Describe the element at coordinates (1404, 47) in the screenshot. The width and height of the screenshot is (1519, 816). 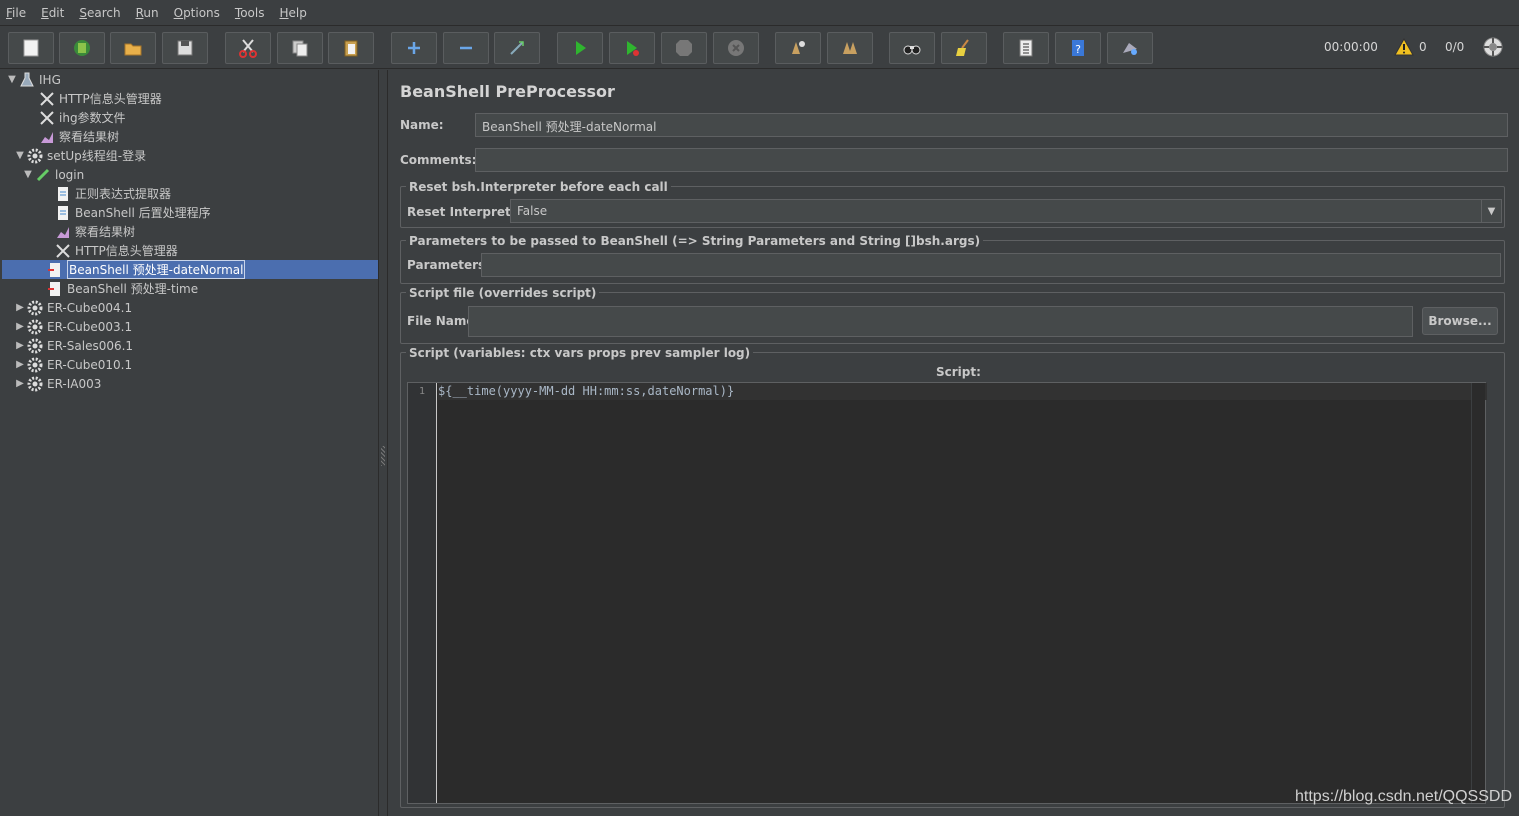
I see `warning-icon` at that location.